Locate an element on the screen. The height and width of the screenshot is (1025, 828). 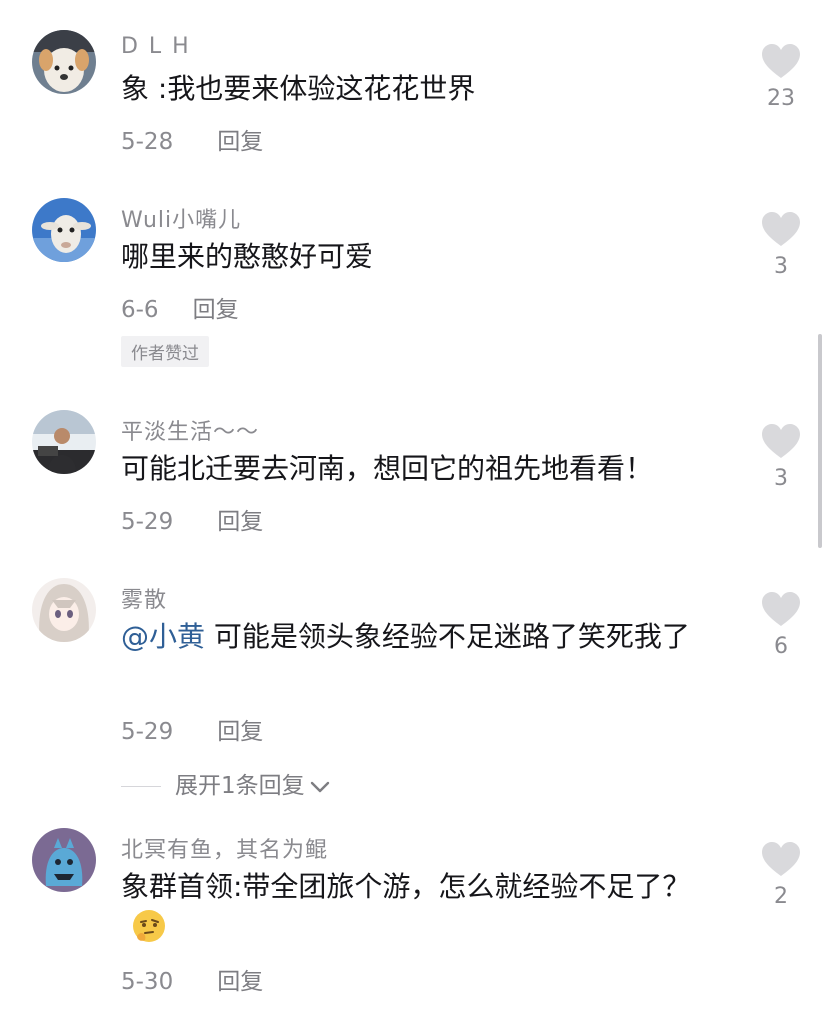
like-button: 23 is located at coordinates (781, 77).